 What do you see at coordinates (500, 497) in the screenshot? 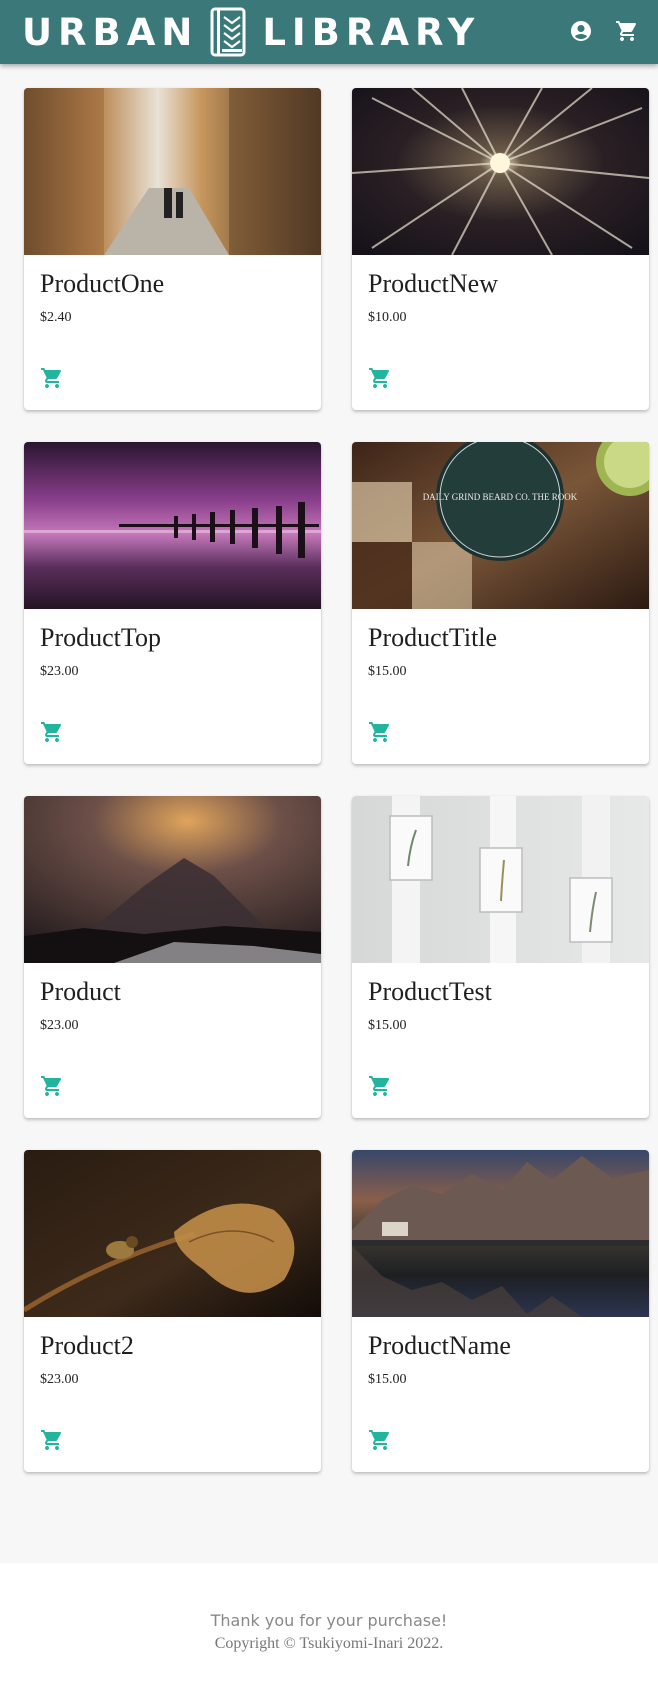
I see `product-image-label: DAILY GRIND BEARD CO. THE ROOK` at bounding box center [500, 497].